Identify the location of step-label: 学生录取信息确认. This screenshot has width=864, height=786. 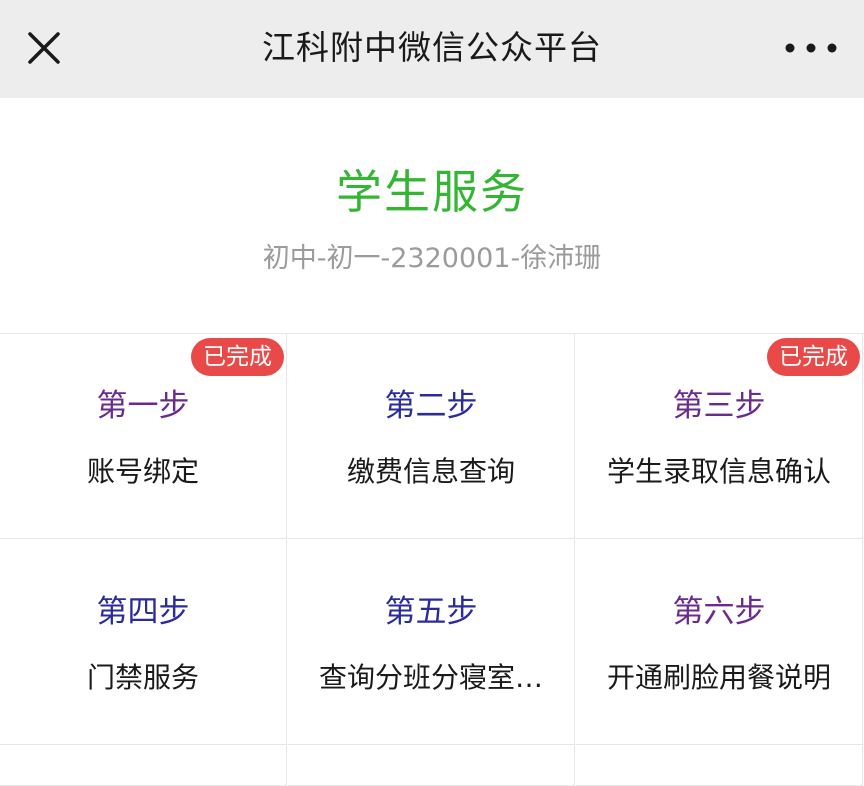
(718, 471).